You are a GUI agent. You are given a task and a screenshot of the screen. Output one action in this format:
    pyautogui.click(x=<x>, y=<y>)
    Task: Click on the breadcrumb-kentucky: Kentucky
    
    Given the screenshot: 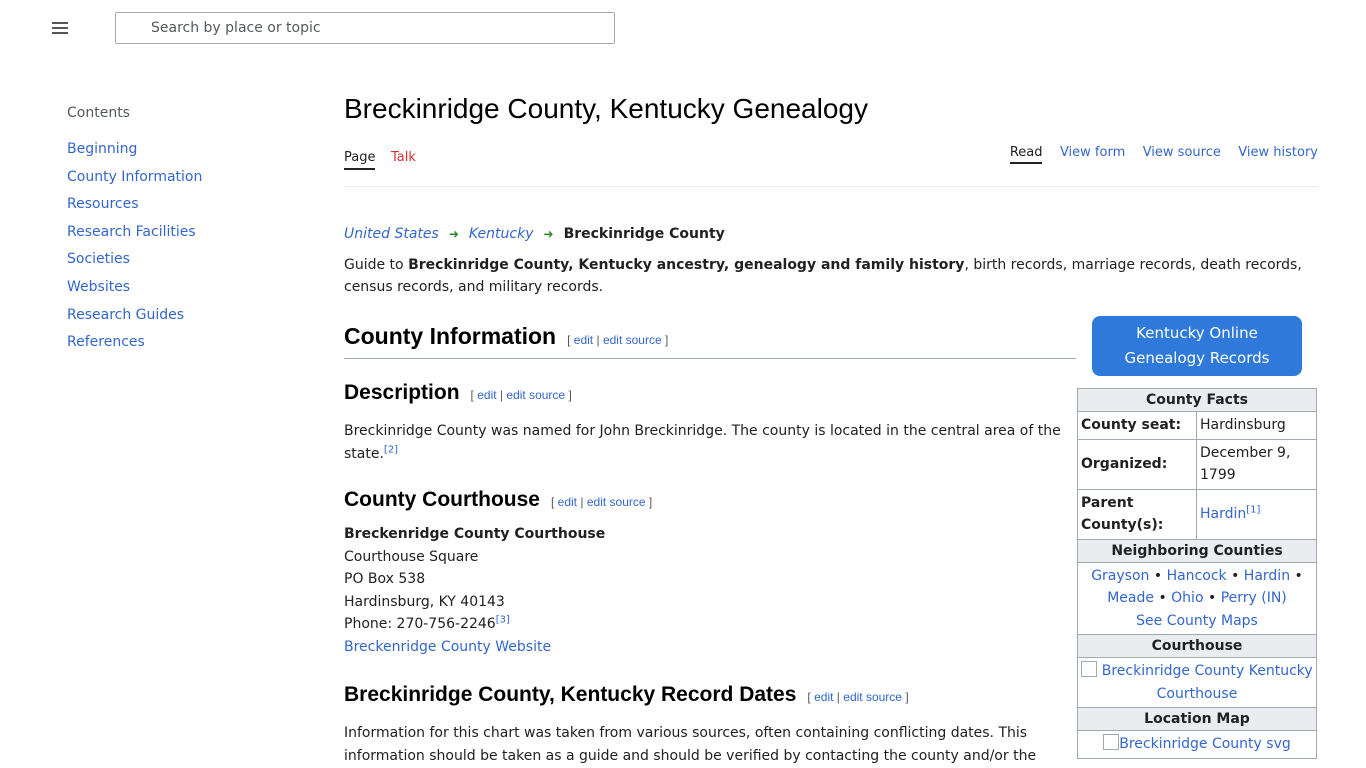 What is the action you would take?
    pyautogui.click(x=501, y=234)
    